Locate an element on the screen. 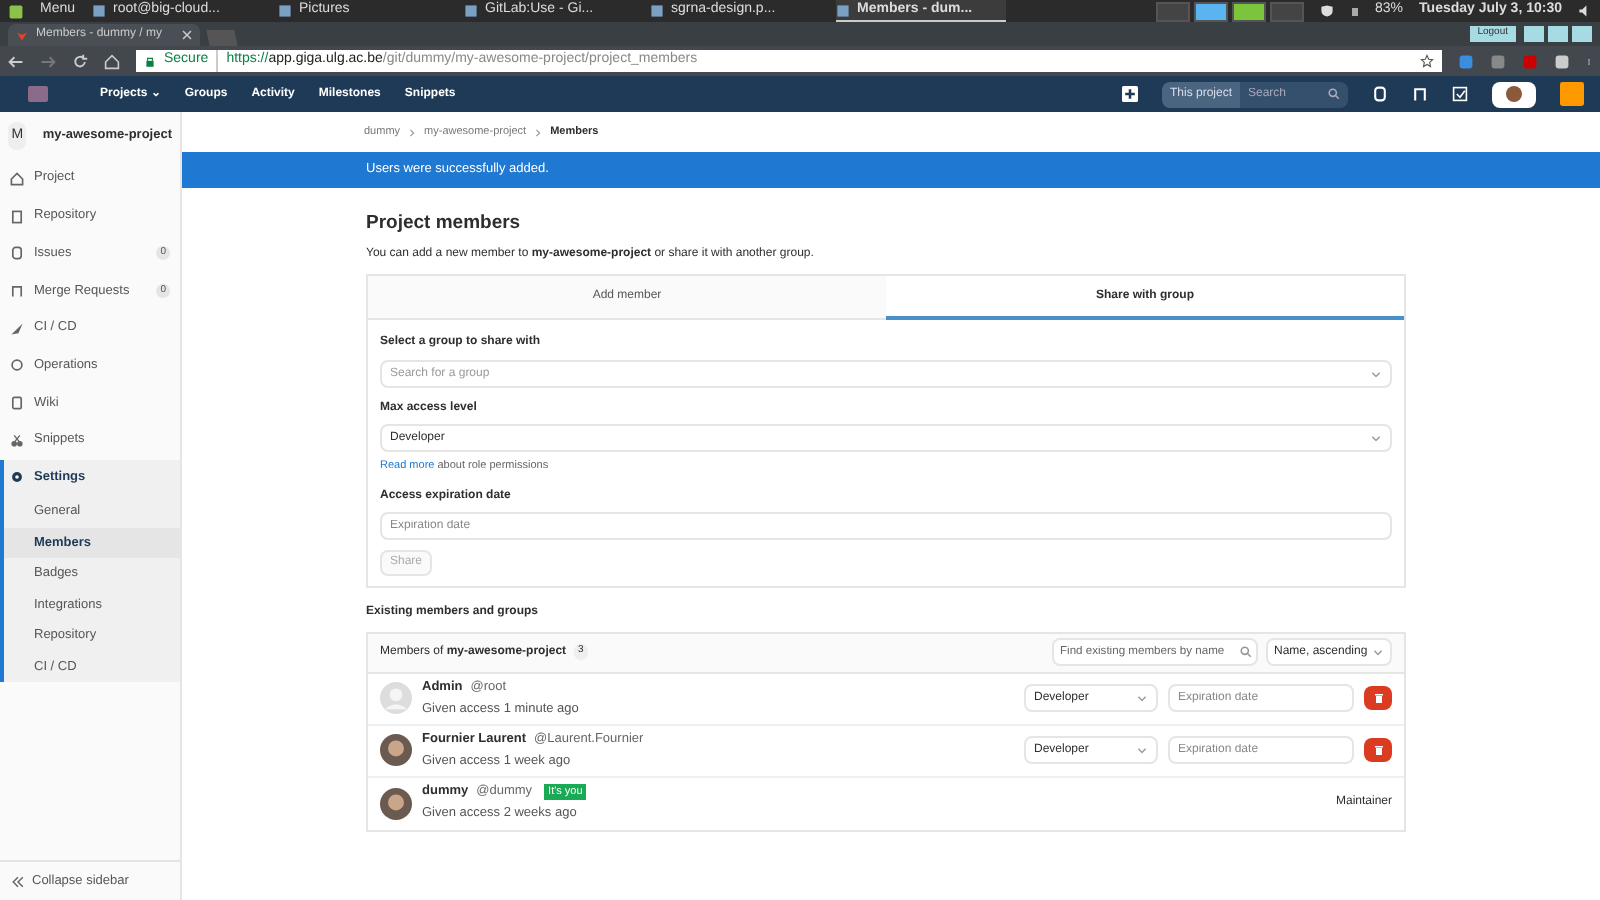  plus-icon is located at coordinates (1129, 94).